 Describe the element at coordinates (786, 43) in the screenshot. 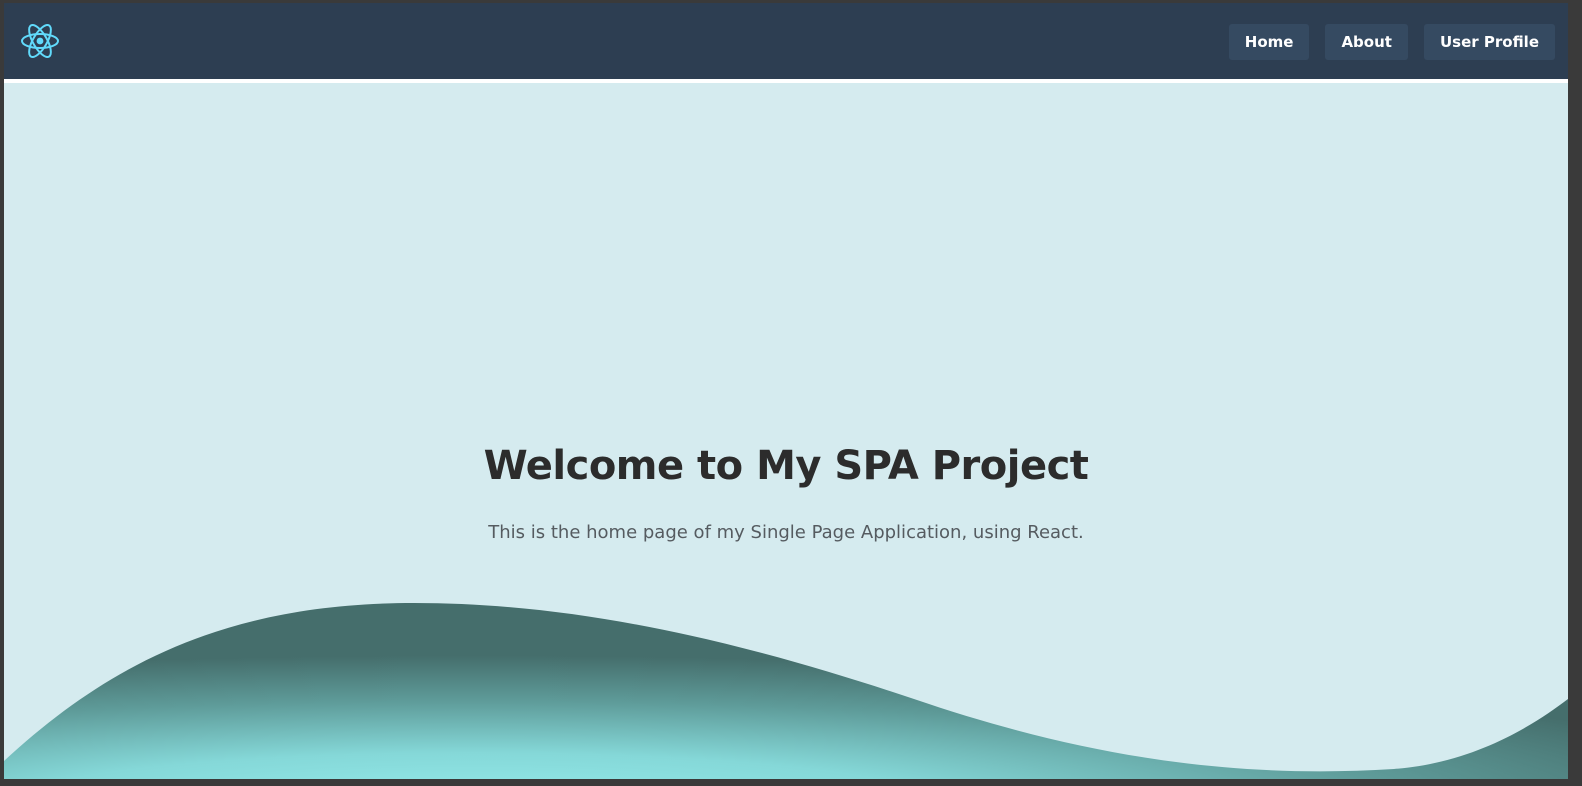

I see `navbar: Home About User Profile` at that location.